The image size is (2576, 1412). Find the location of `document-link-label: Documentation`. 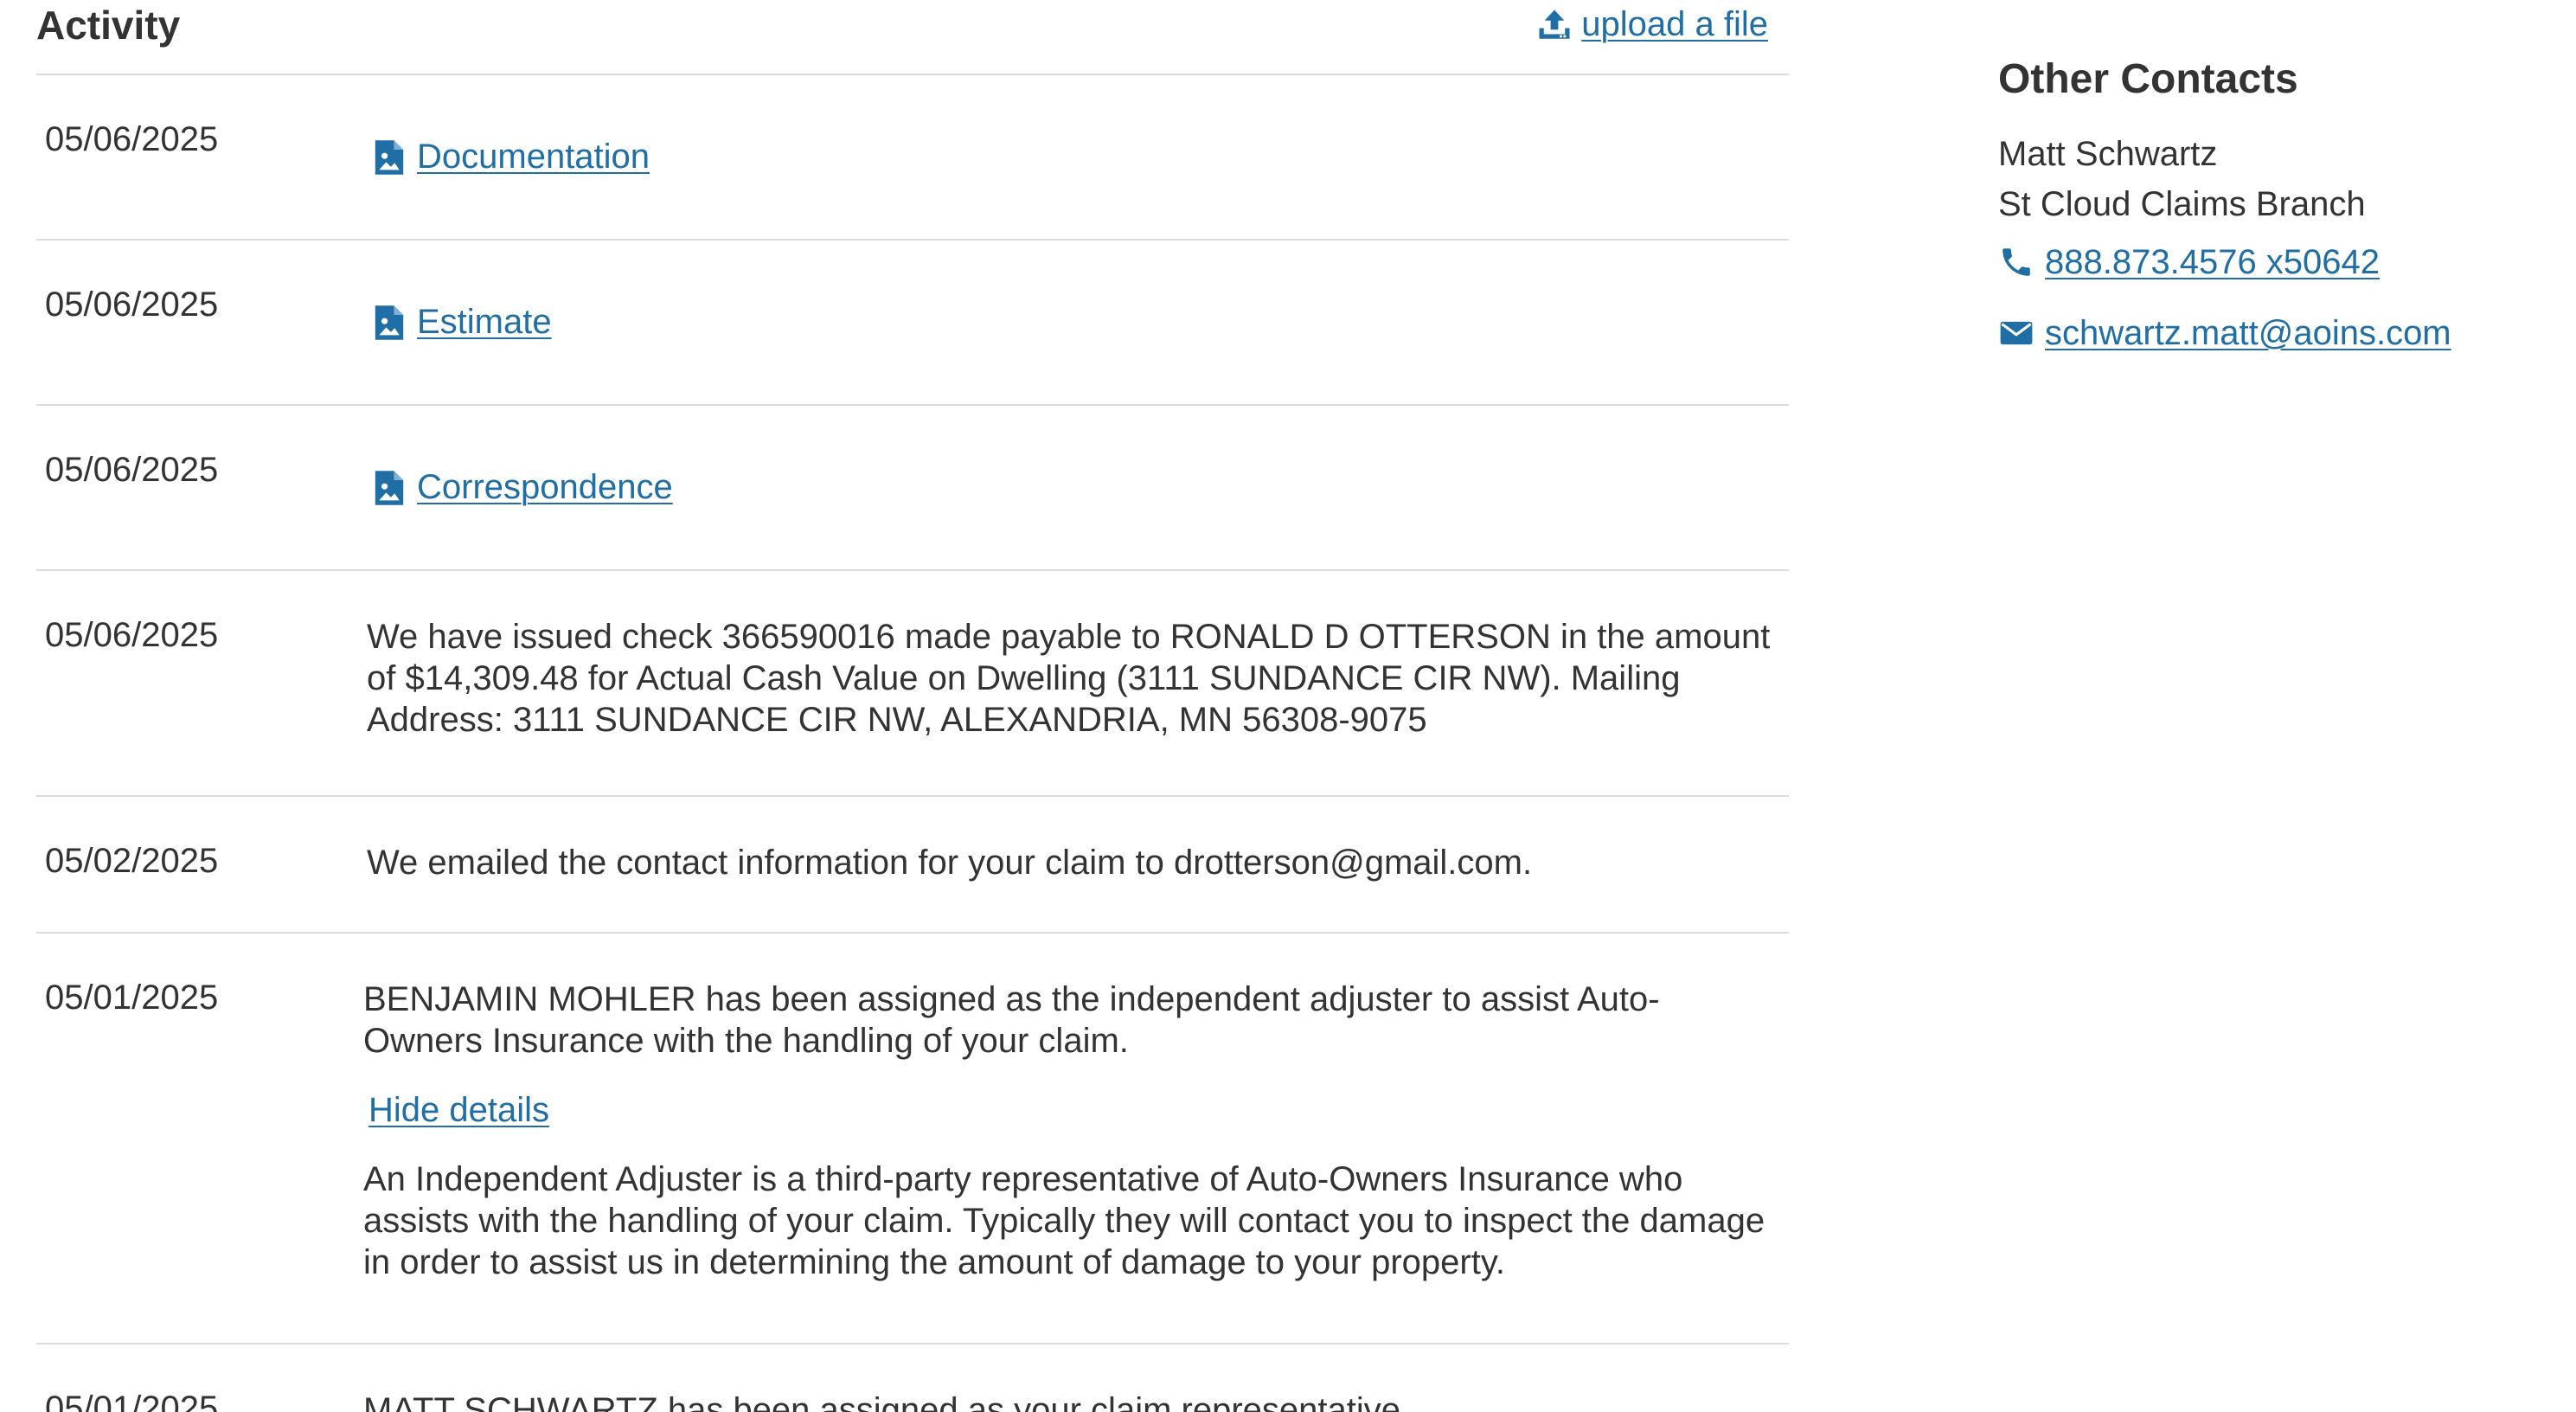

document-link-label: Documentation is located at coordinates (533, 157).